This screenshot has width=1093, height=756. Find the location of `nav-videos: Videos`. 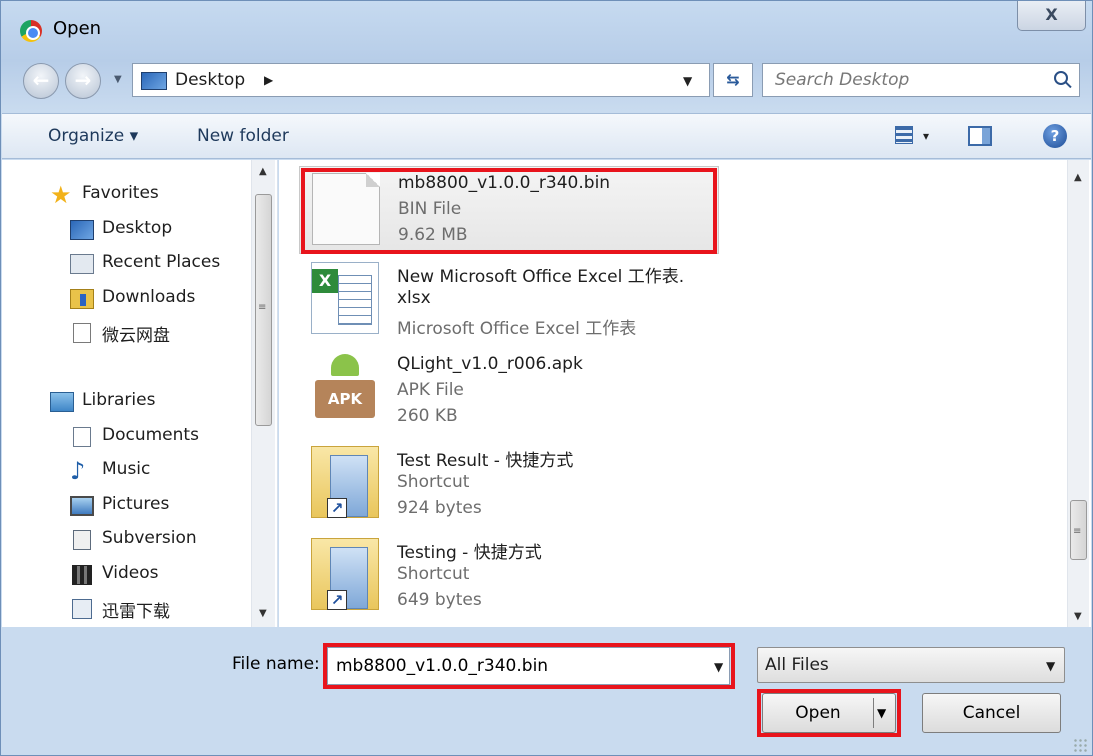

nav-videos: Videos is located at coordinates (155, 576).